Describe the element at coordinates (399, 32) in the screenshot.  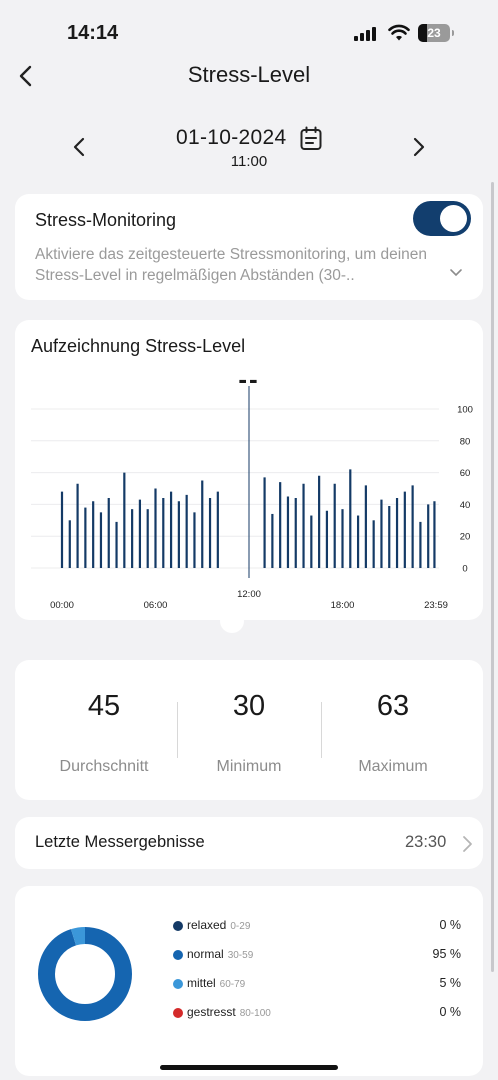
I see `wifi-icon` at that location.